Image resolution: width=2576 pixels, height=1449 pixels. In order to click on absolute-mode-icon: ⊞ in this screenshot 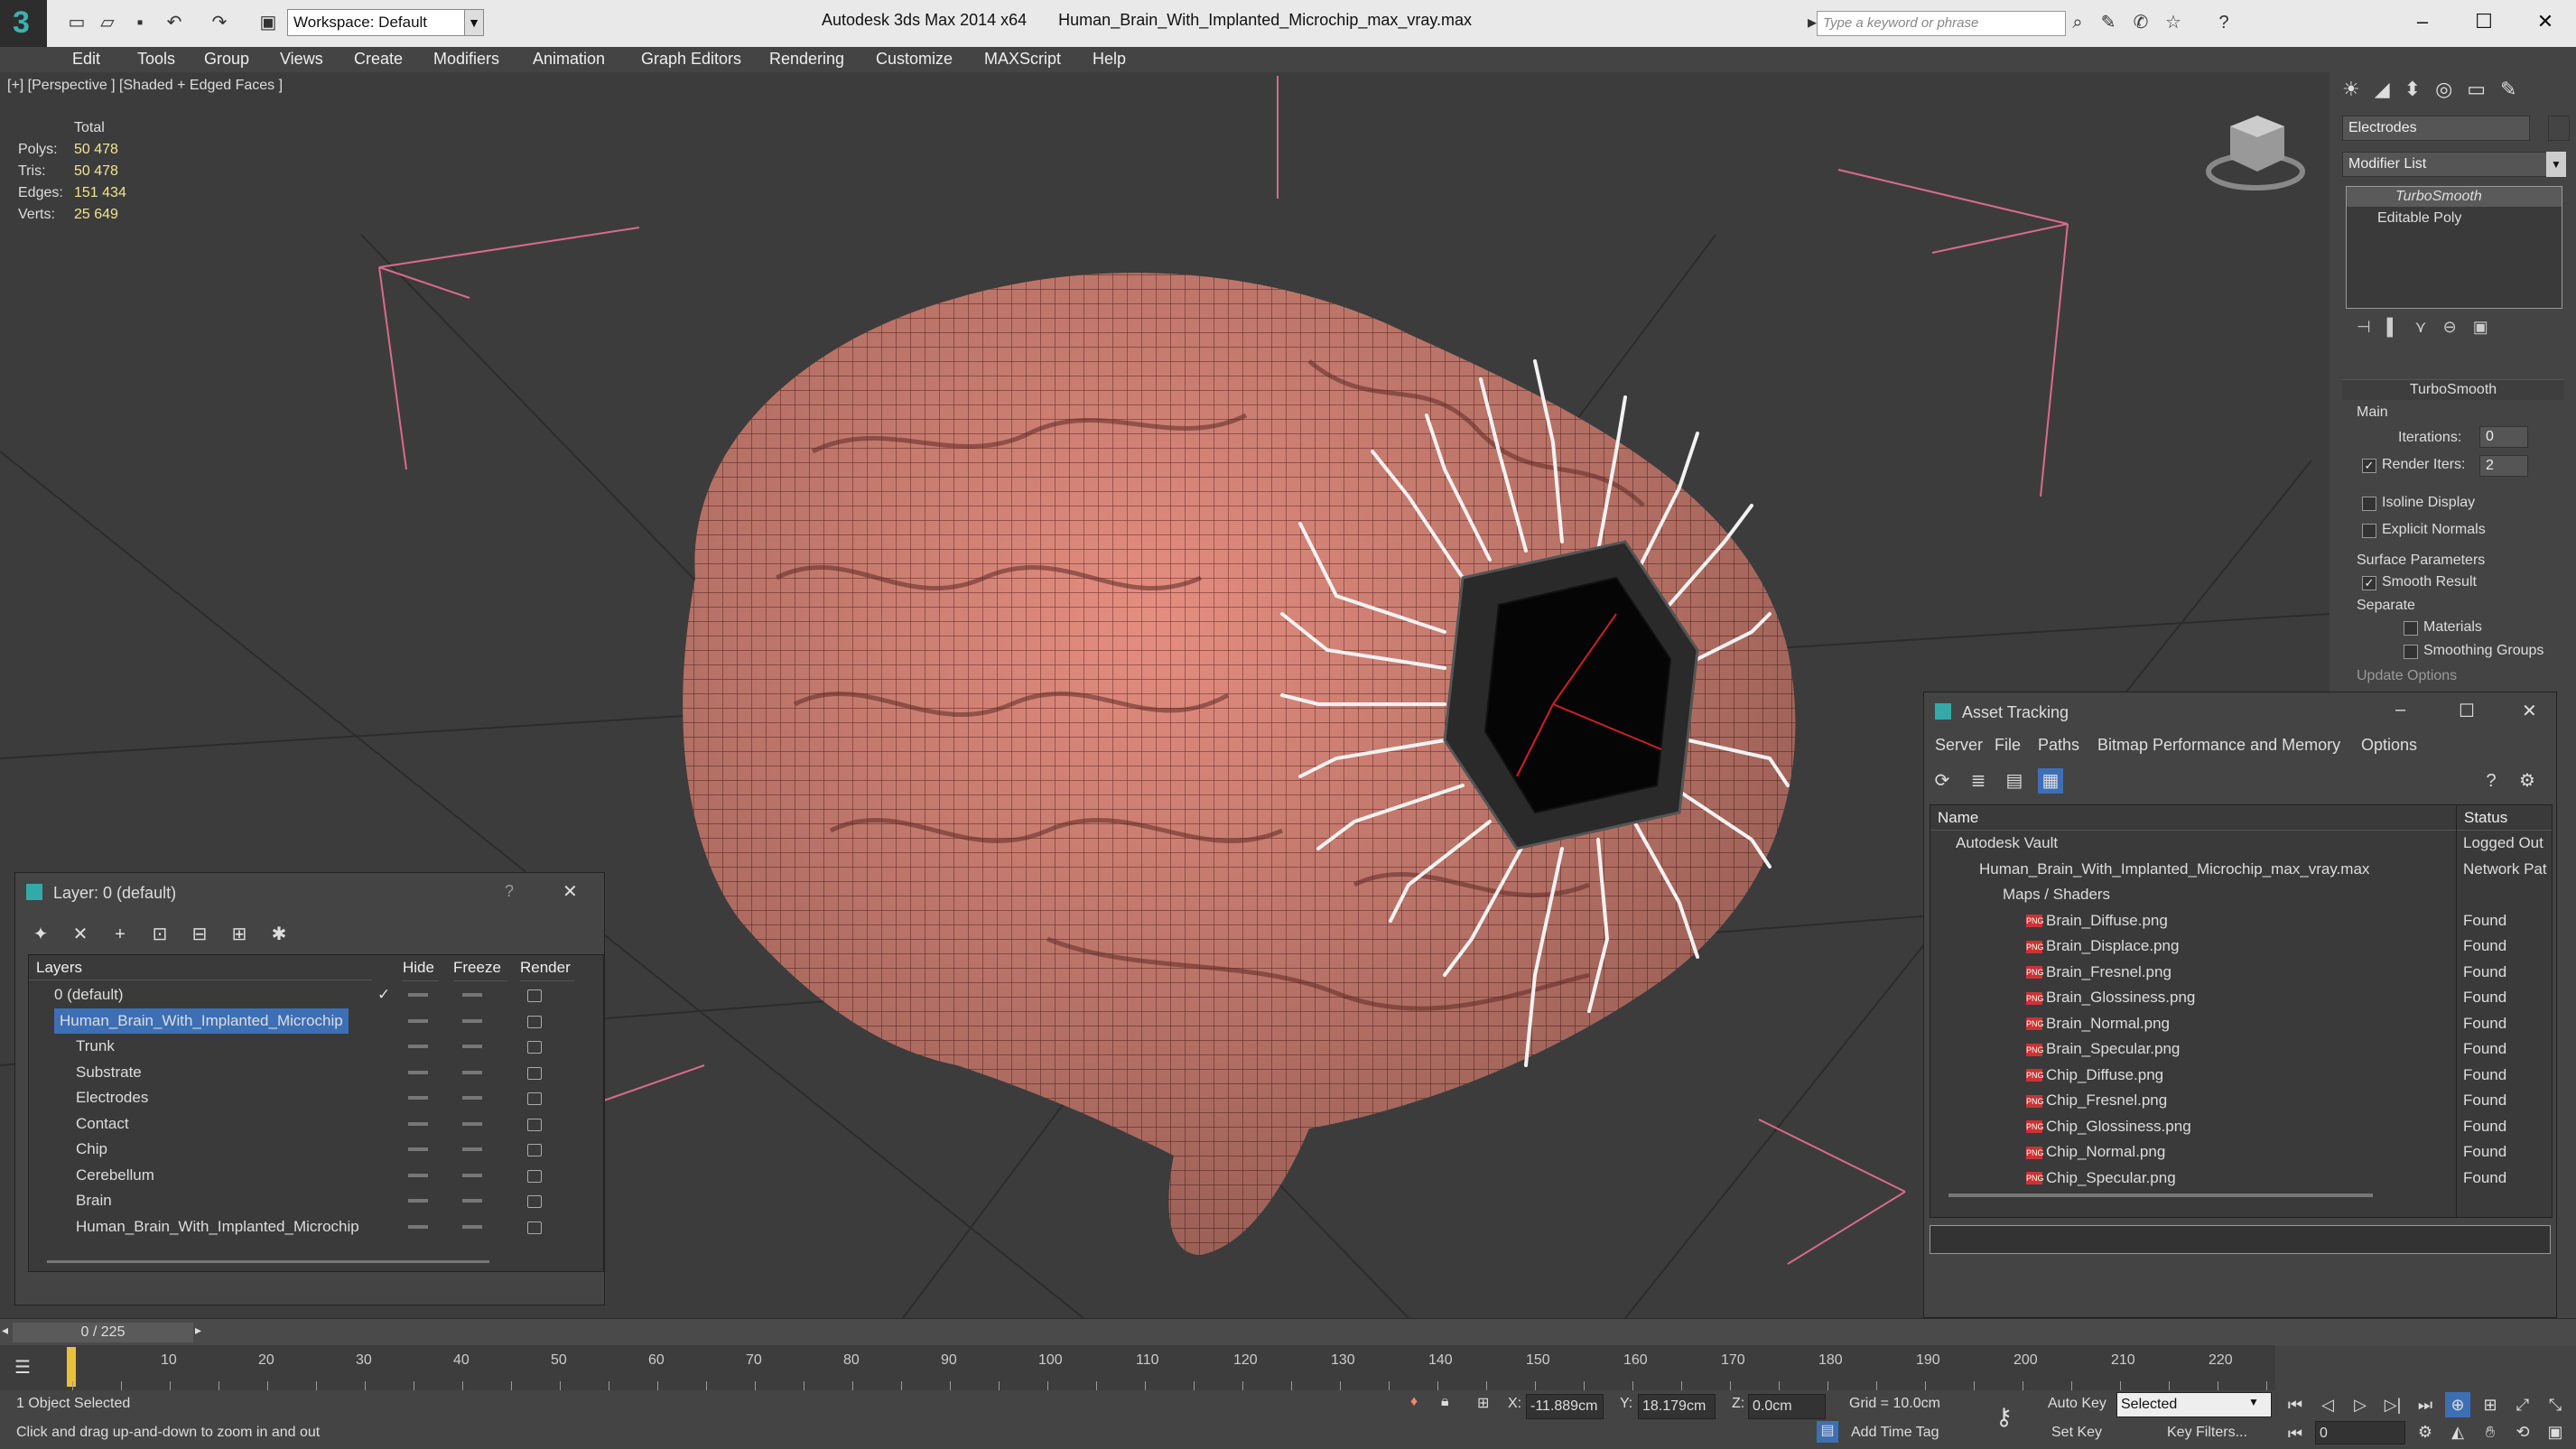, I will do `click(1483, 1403)`.